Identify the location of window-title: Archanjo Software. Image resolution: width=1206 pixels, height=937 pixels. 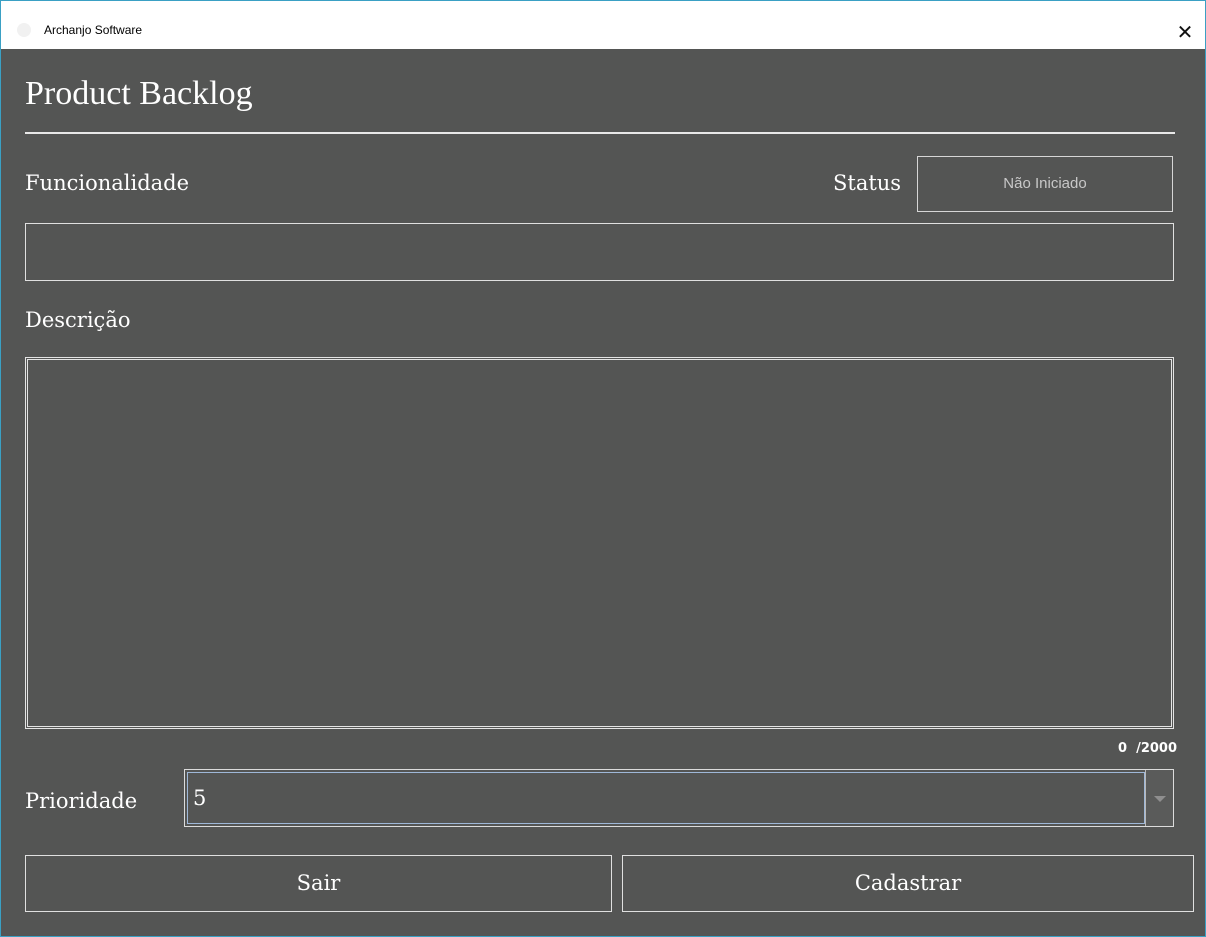
(93, 30).